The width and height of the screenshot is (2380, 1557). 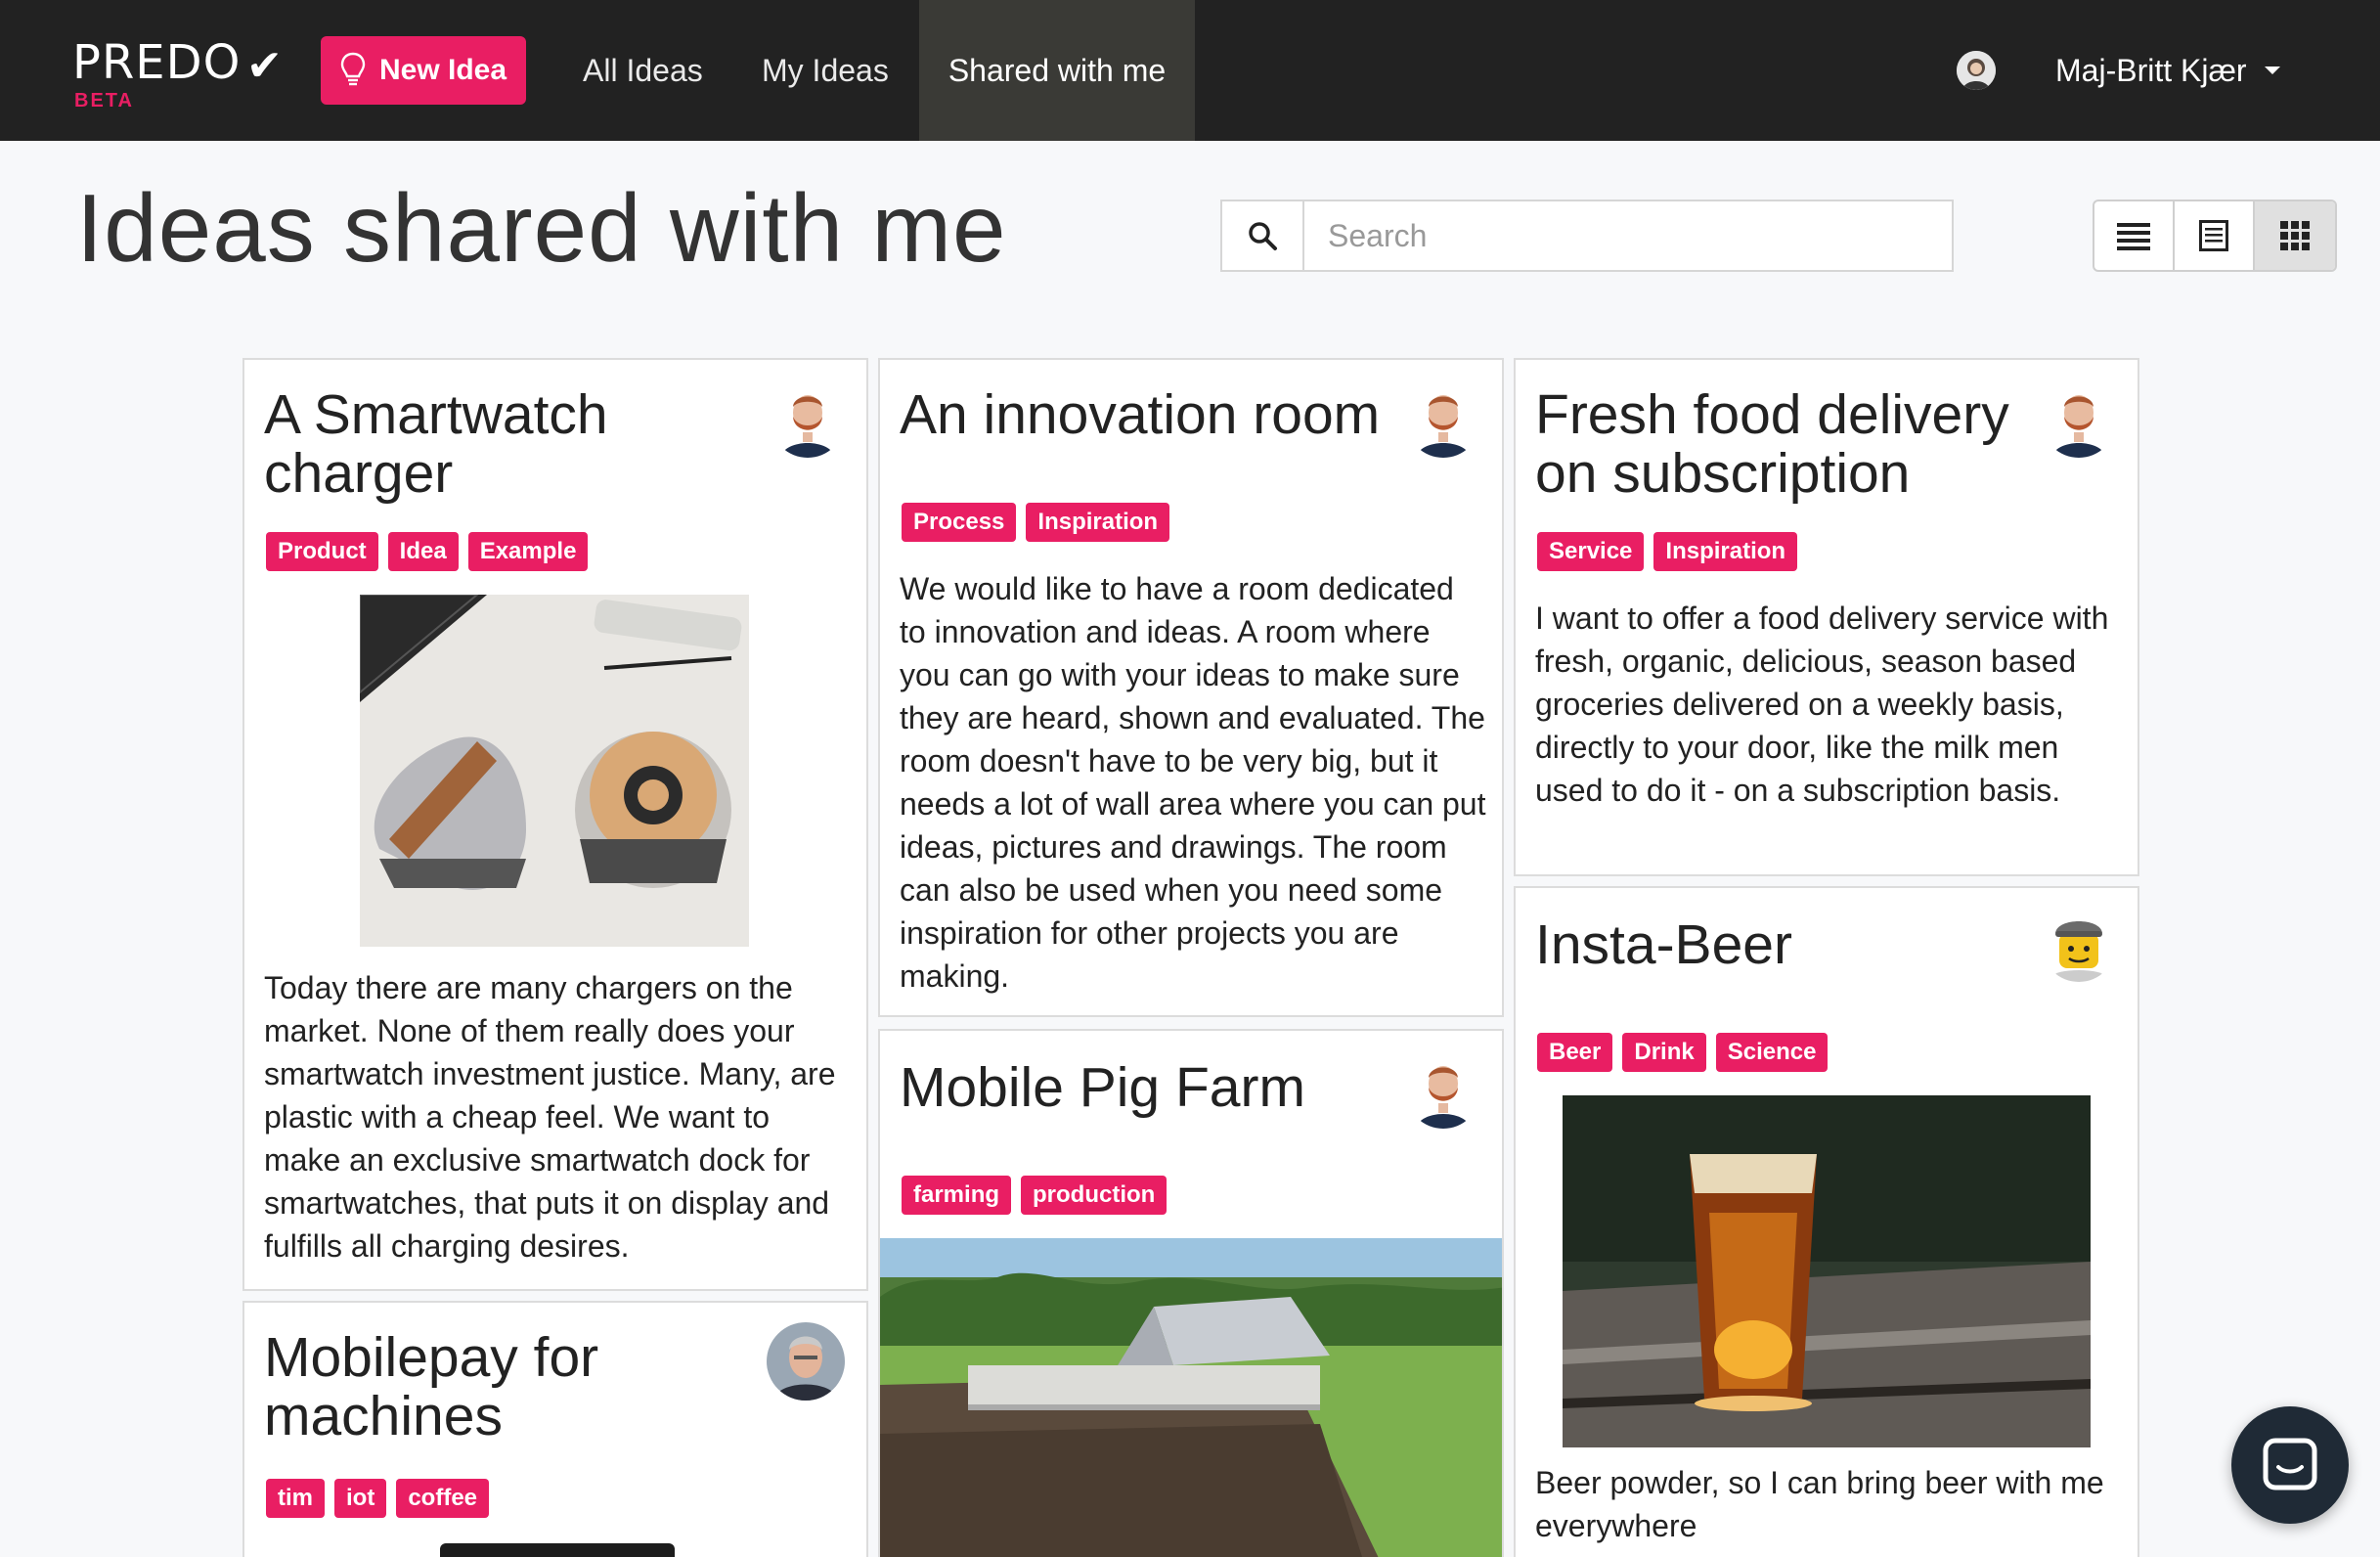 I want to click on tag: coffee, so click(x=443, y=1499).